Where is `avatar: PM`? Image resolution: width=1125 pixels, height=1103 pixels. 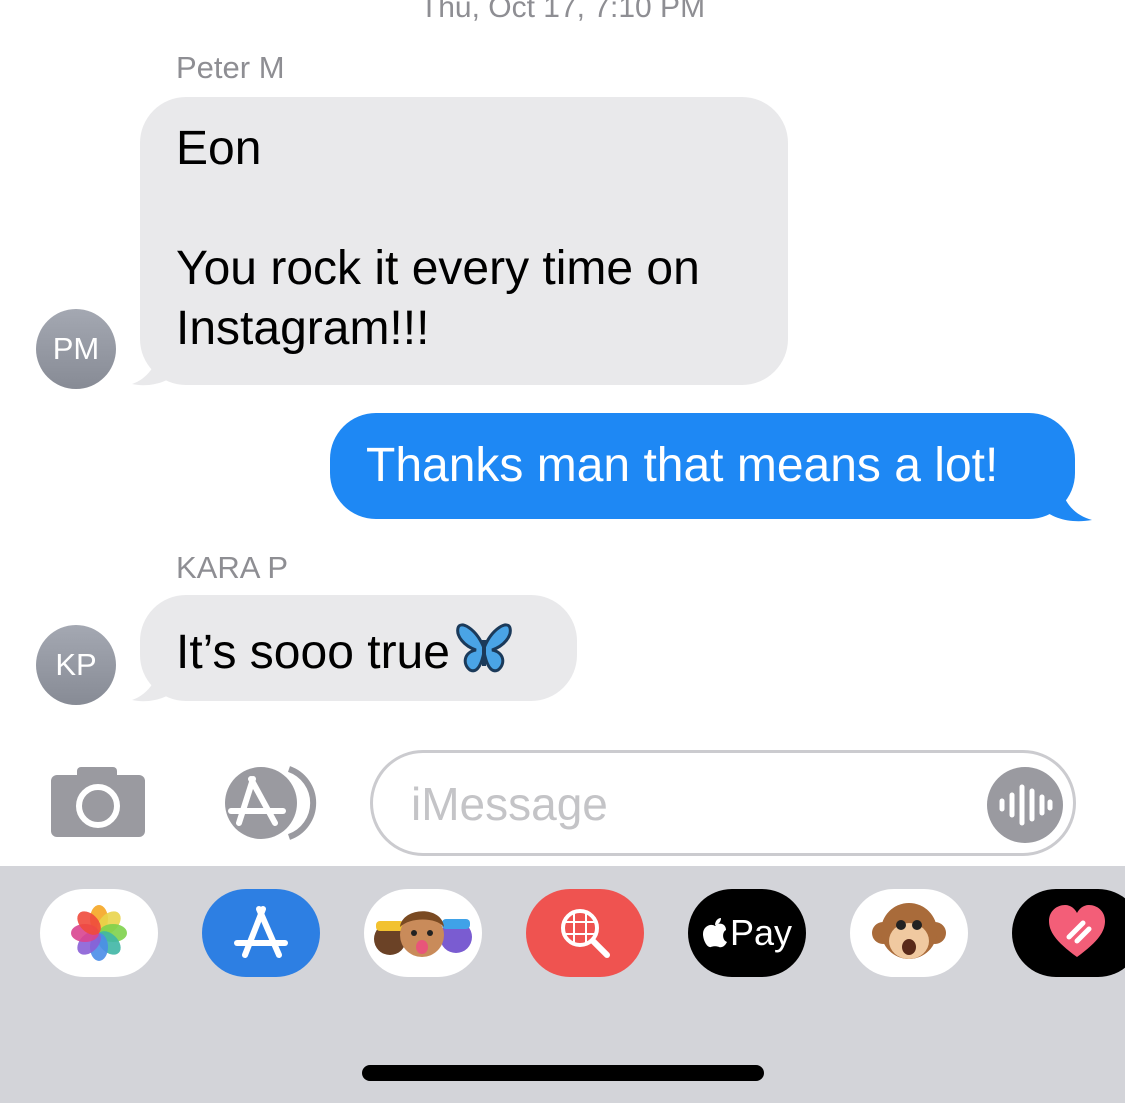
avatar: PM is located at coordinates (76, 349).